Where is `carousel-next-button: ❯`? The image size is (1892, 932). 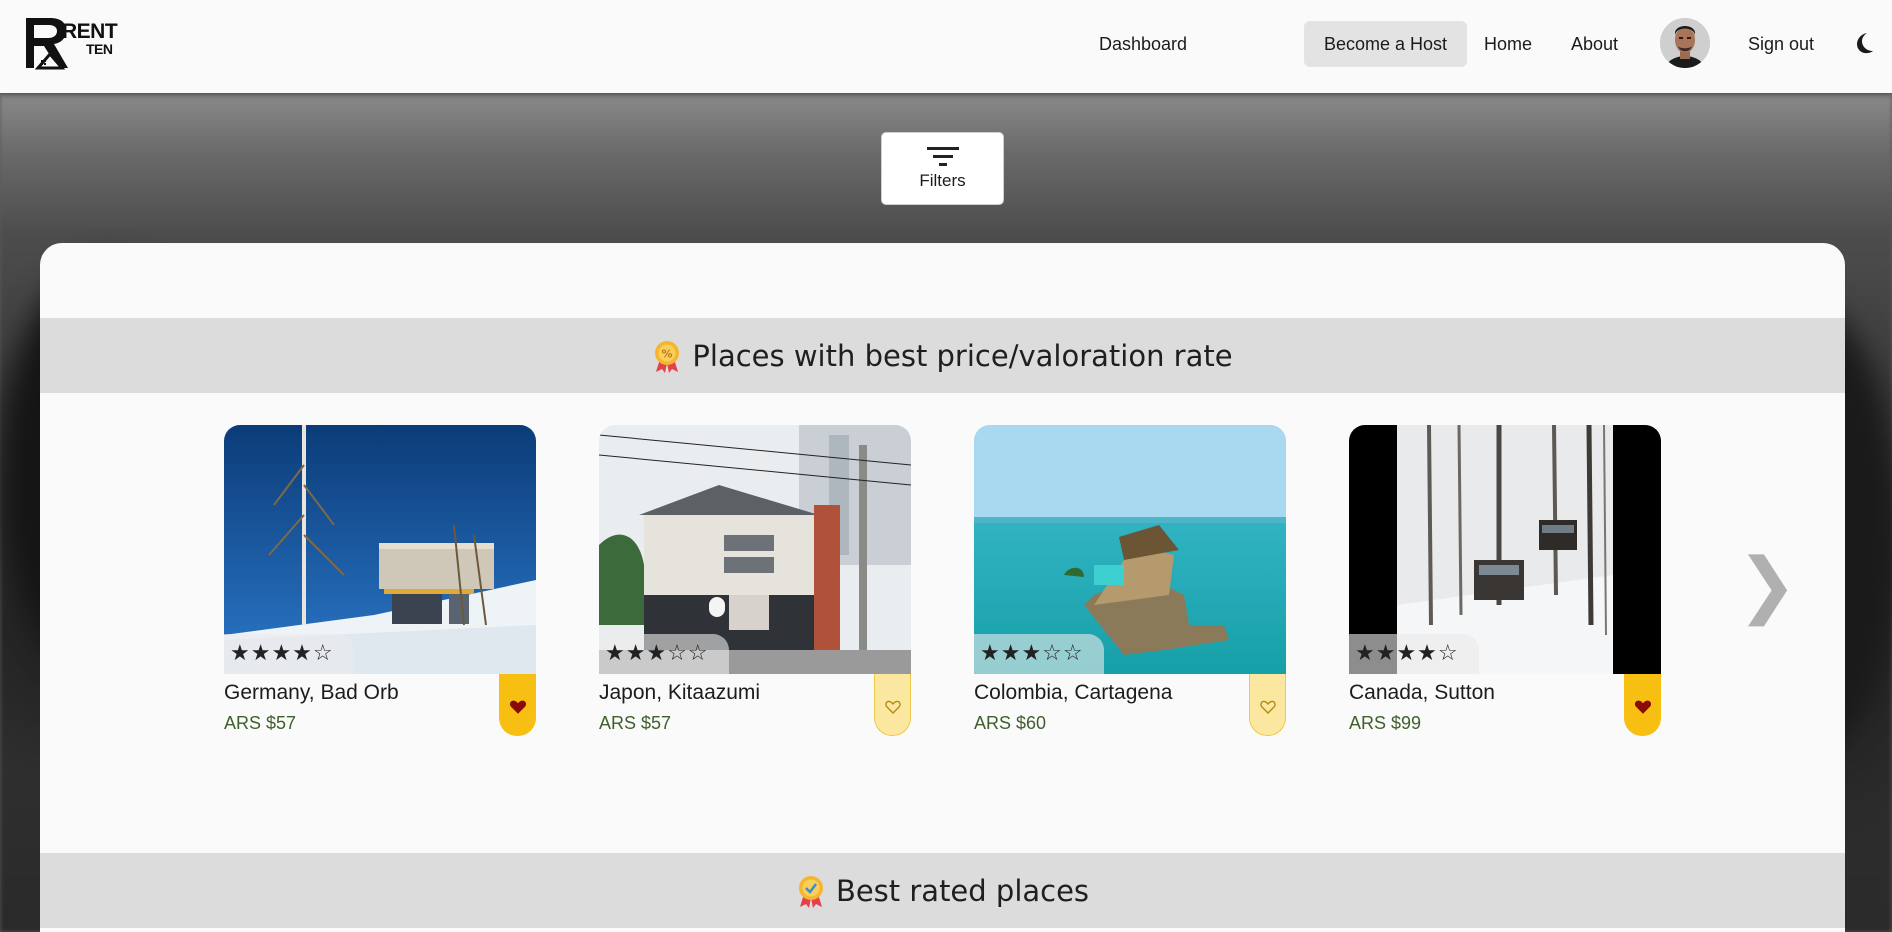 carousel-next-button: ❯ is located at coordinates (1767, 584).